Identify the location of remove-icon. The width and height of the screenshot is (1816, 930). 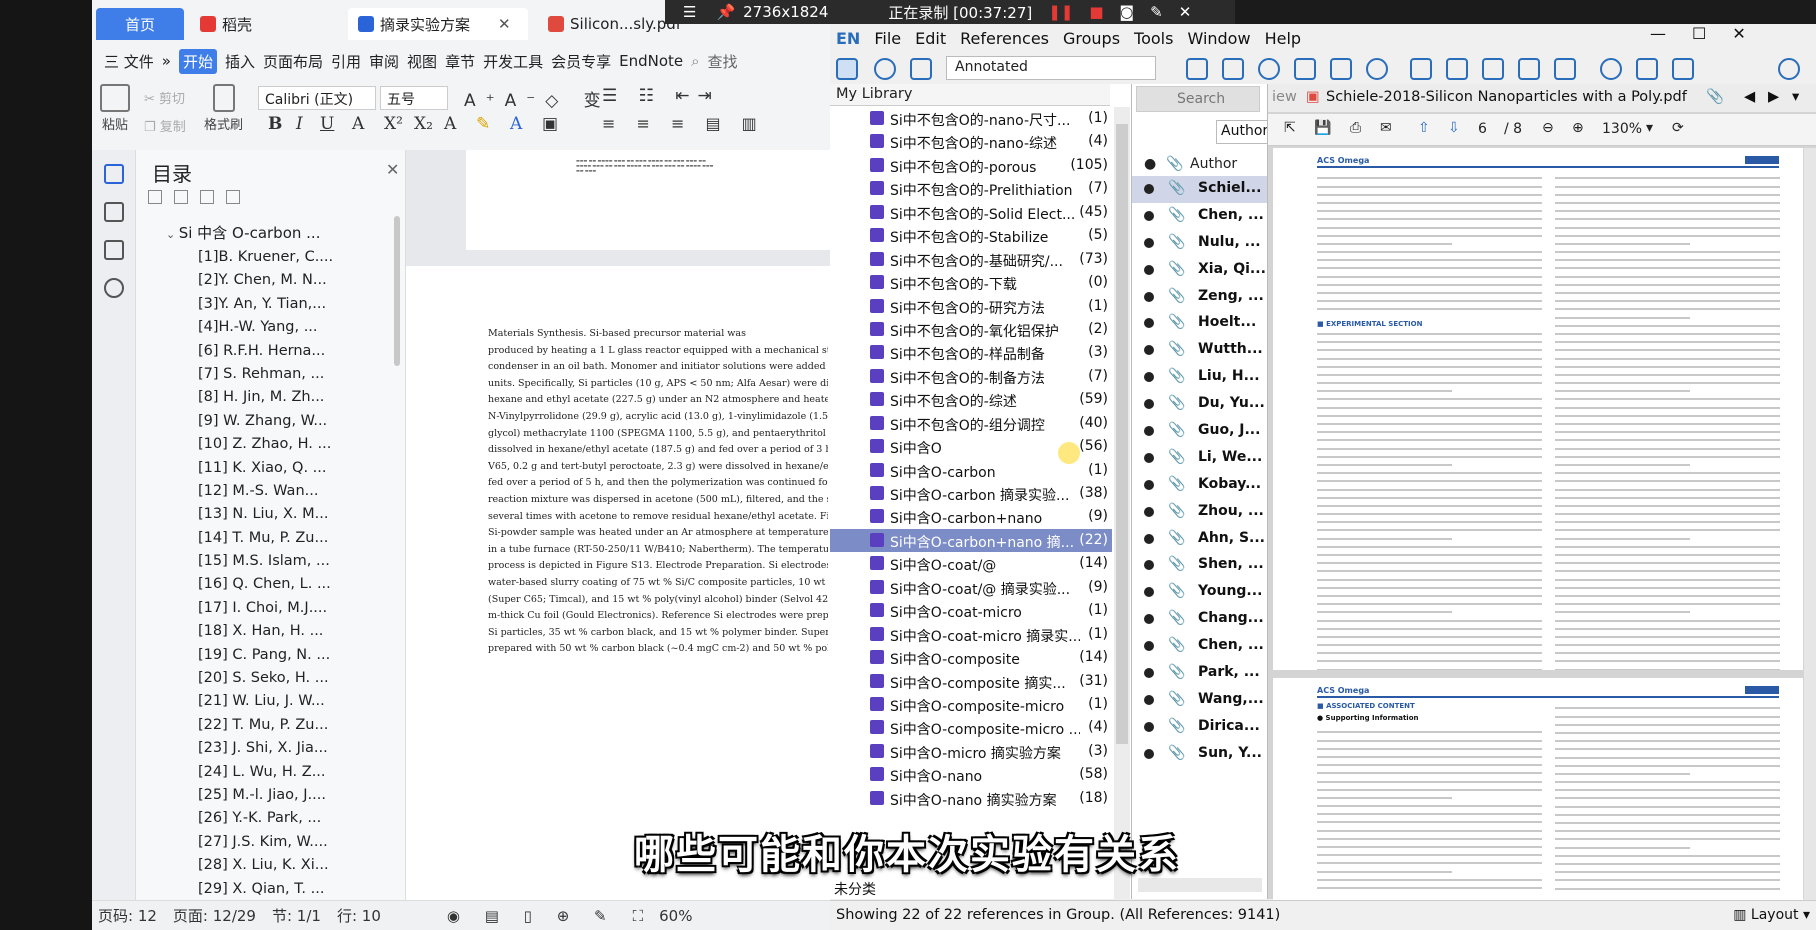
(233, 197).